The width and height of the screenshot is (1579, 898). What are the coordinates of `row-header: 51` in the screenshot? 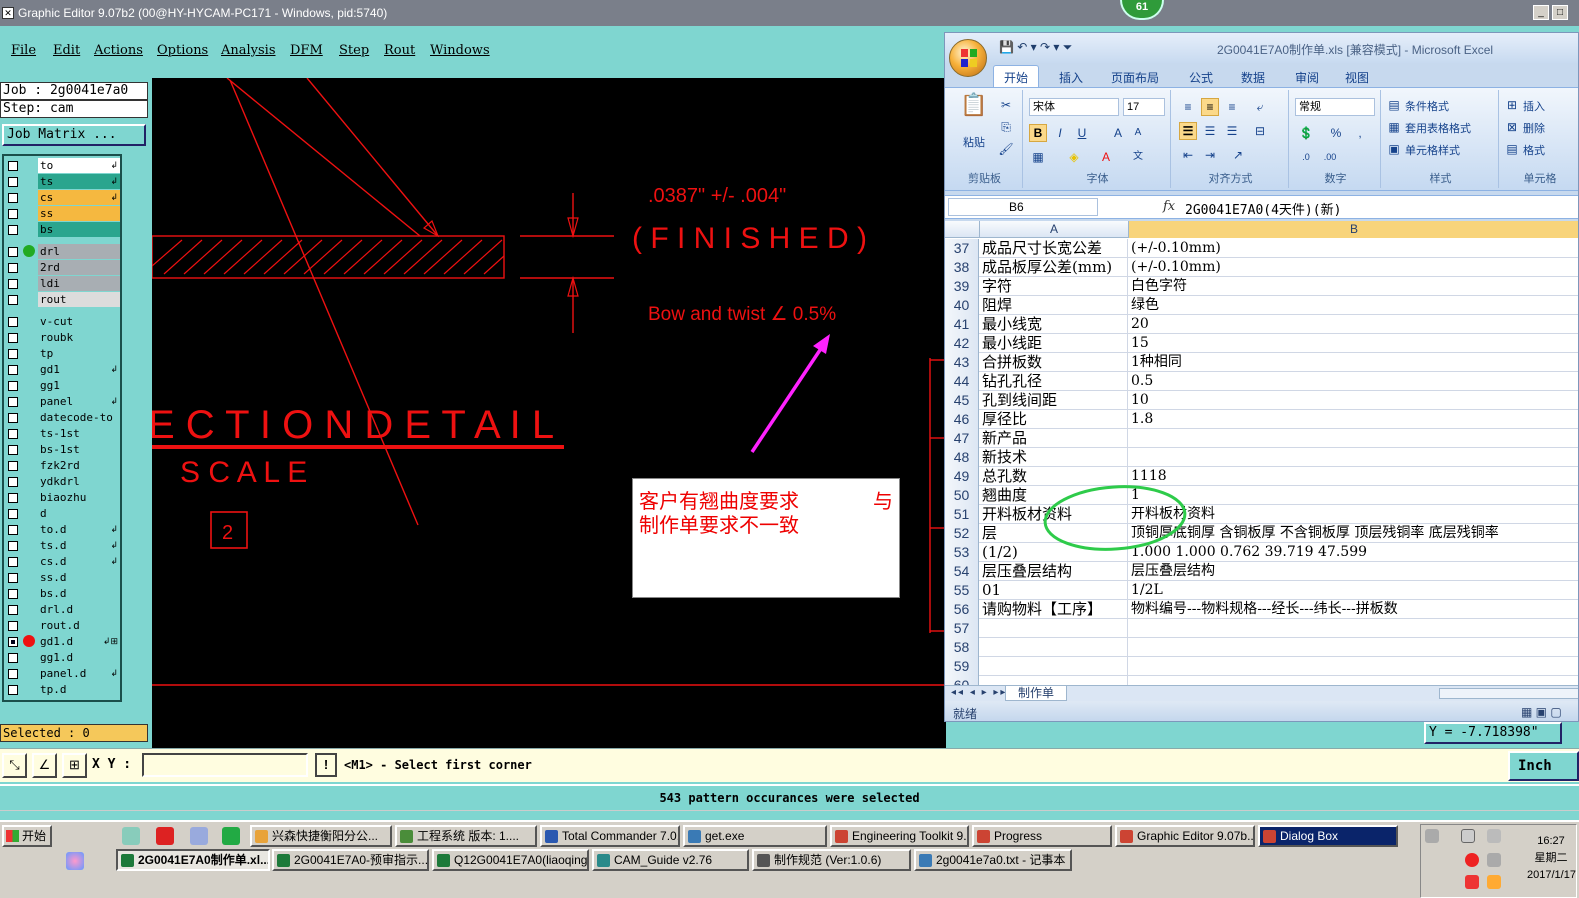 It's located at (962, 514).